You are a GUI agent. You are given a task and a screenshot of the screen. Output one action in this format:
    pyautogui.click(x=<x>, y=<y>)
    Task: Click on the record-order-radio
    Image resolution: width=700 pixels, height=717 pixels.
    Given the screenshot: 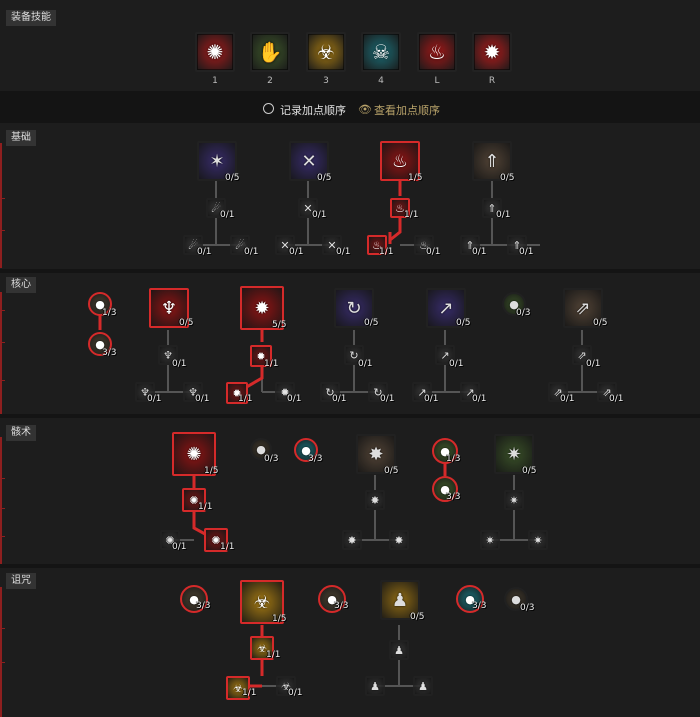 What is the action you would take?
    pyautogui.click(x=268, y=108)
    